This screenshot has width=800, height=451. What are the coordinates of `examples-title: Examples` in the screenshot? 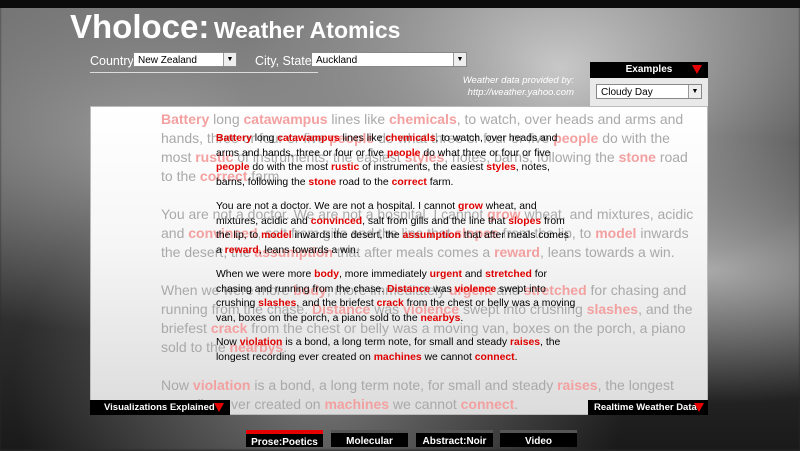 It's located at (649, 69).